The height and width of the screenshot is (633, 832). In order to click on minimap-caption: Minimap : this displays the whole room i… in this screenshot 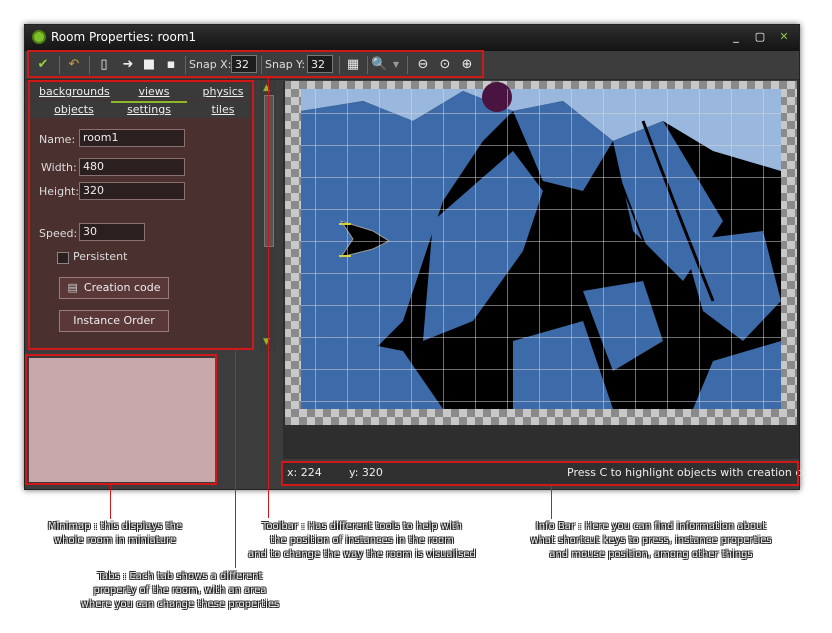, I will do `click(115, 533)`.